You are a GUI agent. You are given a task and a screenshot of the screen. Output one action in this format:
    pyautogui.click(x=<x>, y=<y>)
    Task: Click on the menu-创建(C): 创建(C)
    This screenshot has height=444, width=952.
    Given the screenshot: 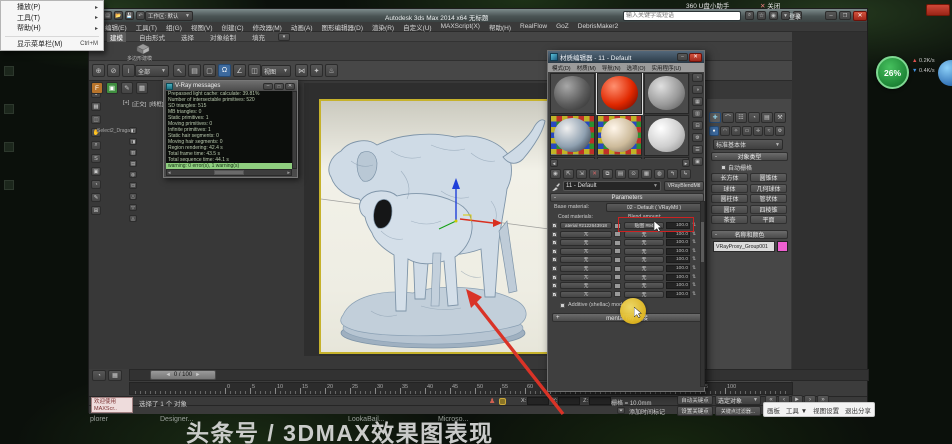 What is the action you would take?
    pyautogui.click(x=233, y=27)
    